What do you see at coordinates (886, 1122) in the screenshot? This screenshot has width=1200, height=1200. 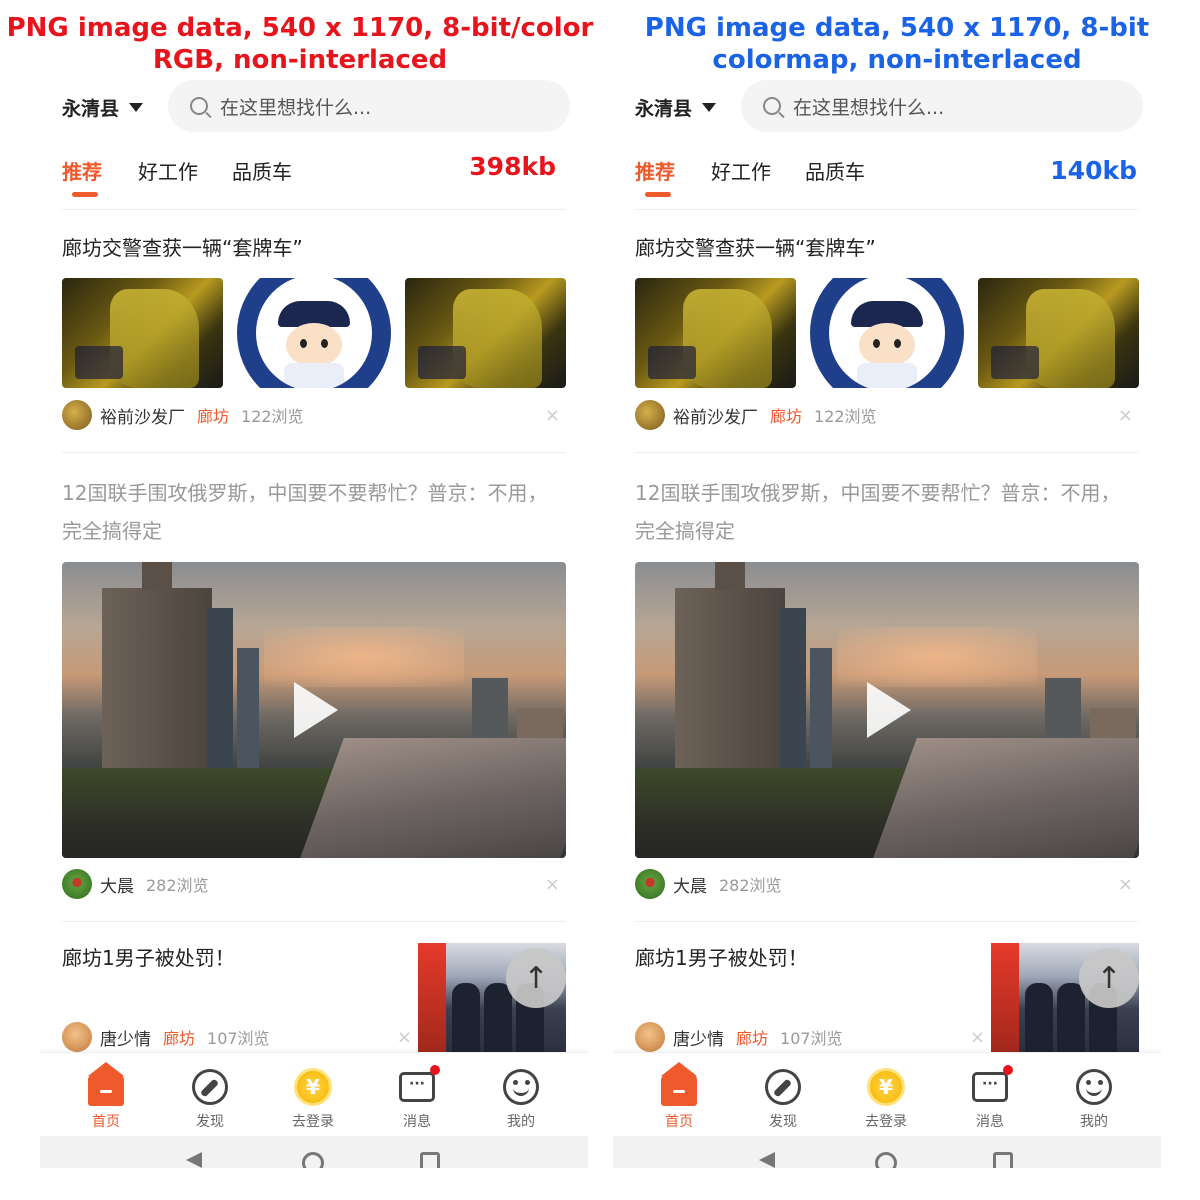 I see `nav-login-label: 去登录` at bounding box center [886, 1122].